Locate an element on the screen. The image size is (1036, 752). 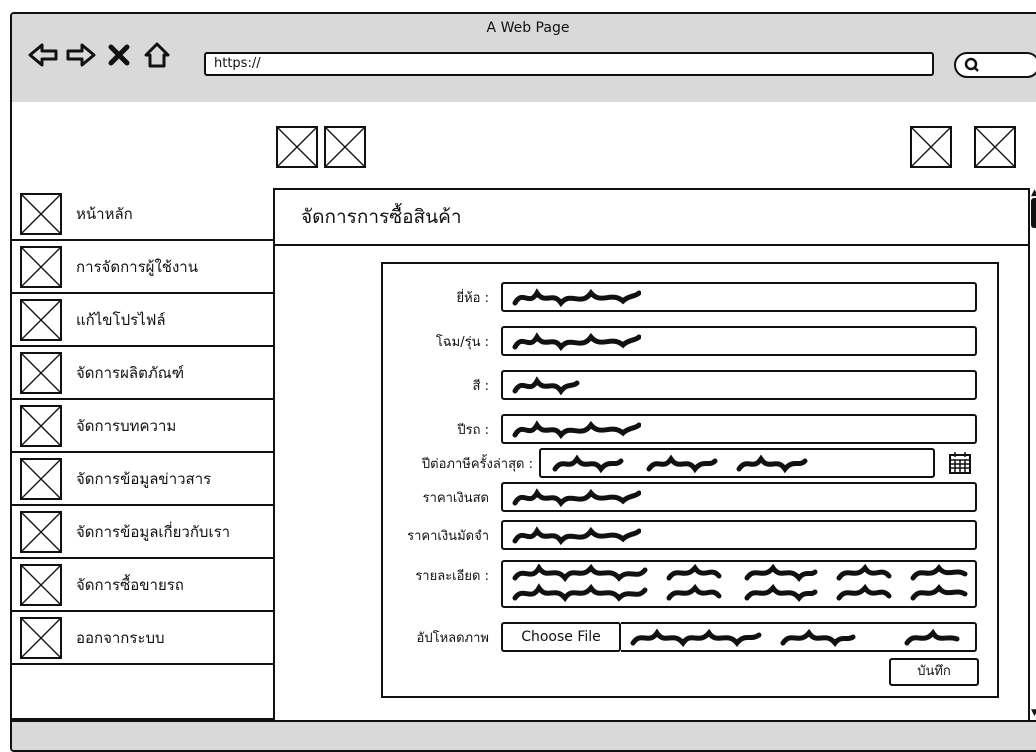
color-row: สี : is located at coordinates (690, 385).